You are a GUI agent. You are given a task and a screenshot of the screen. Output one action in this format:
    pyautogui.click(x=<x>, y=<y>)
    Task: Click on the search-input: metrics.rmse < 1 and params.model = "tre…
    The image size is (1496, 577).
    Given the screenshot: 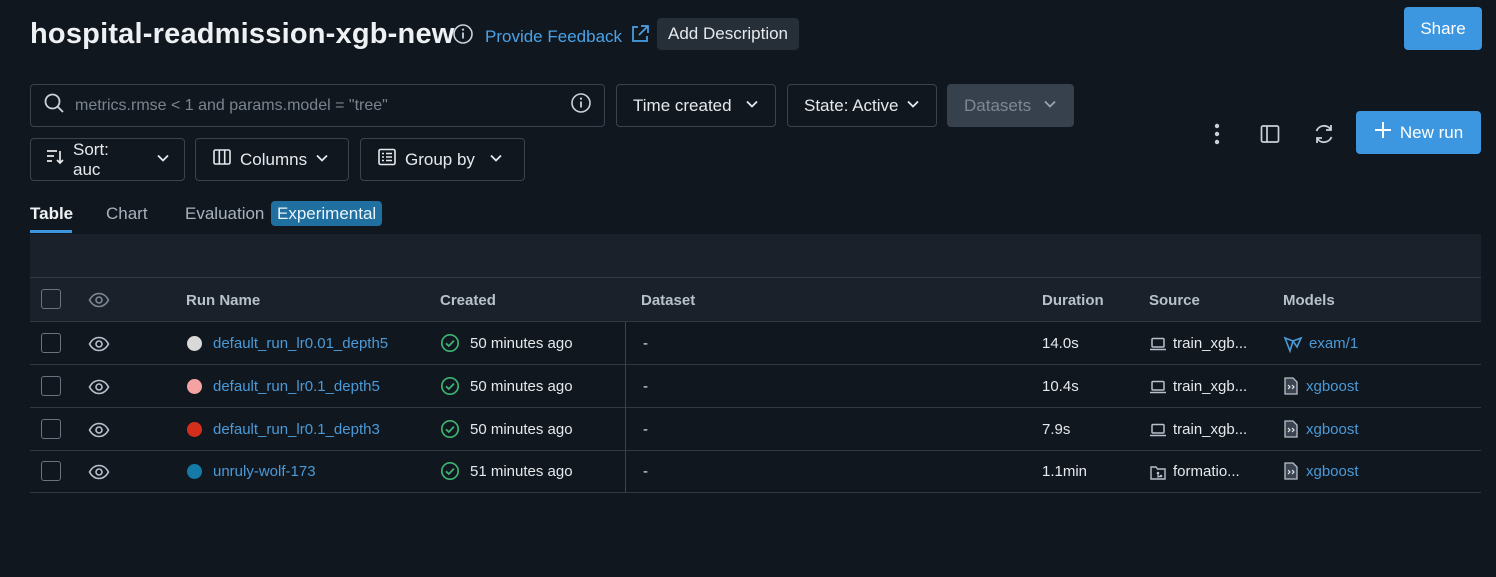 What is the action you would take?
    pyautogui.click(x=317, y=105)
    